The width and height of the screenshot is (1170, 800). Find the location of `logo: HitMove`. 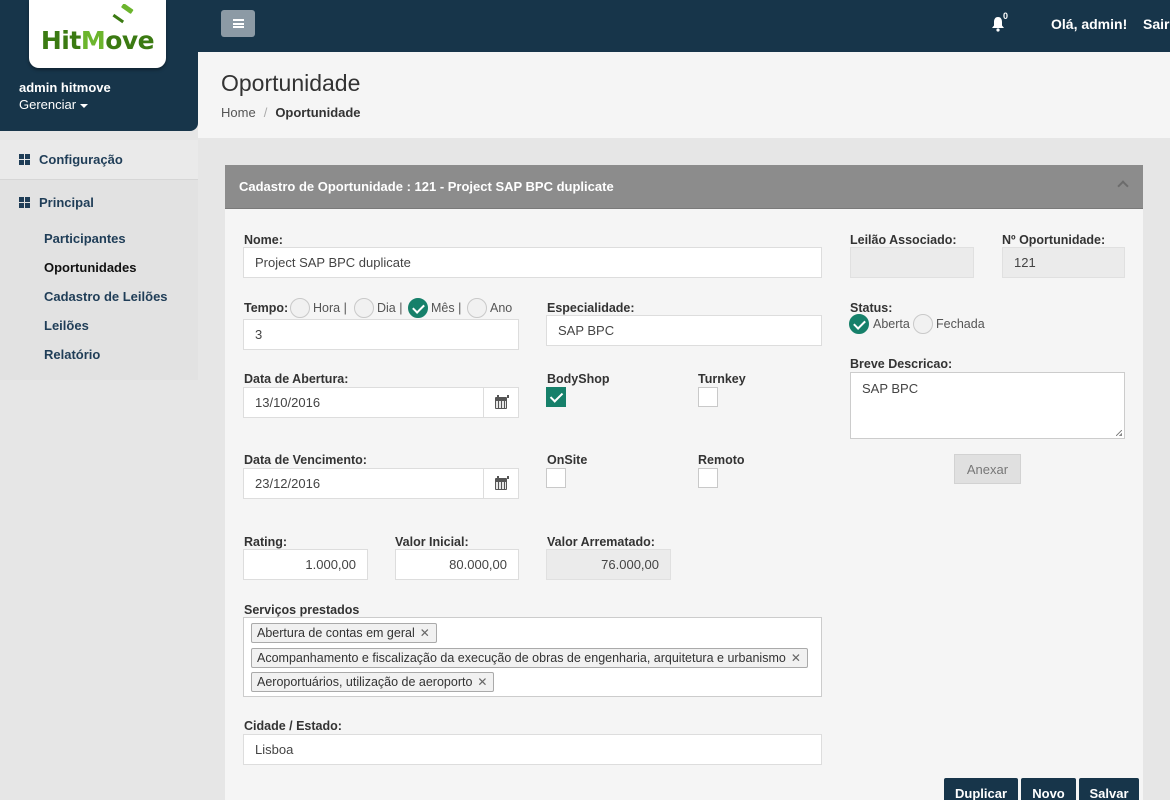

logo: HitMove is located at coordinates (97, 34).